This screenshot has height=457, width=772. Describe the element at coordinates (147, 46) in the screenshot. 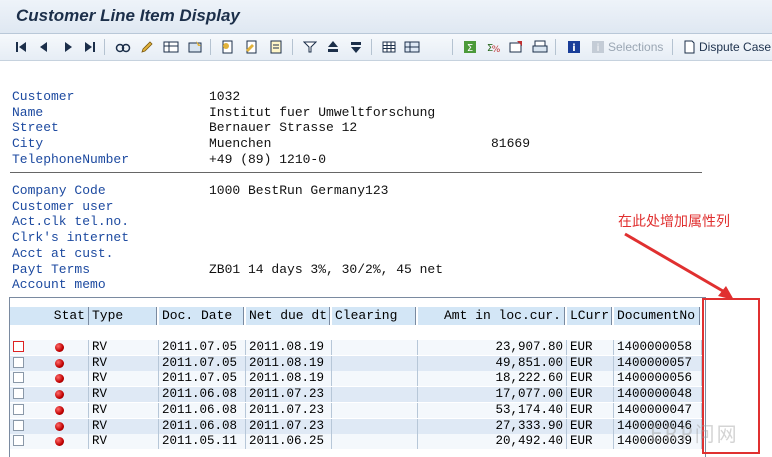

I see `edit-icon` at that location.